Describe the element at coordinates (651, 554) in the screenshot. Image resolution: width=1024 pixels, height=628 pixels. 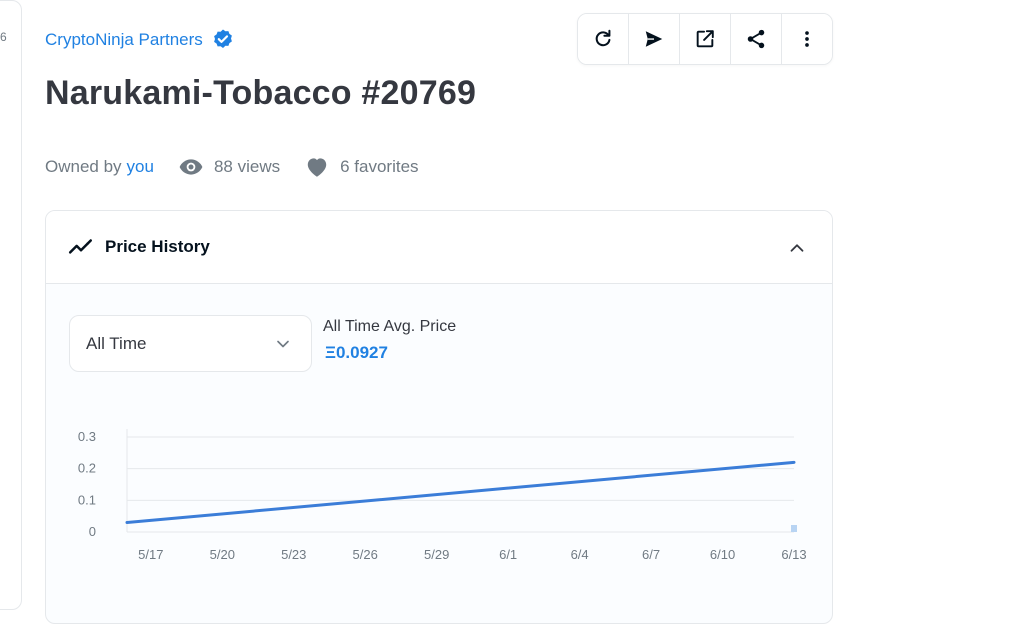
I see `x-tick-label: 6/7` at that location.